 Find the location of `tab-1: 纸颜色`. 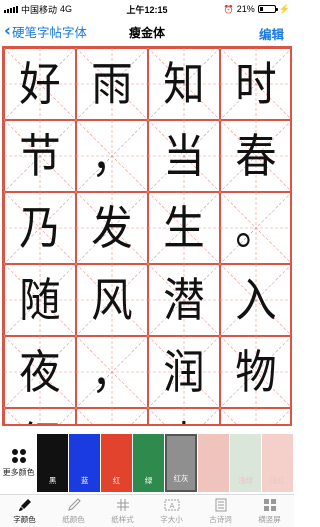

tab-1: 纸颜色 is located at coordinates (73, 511).